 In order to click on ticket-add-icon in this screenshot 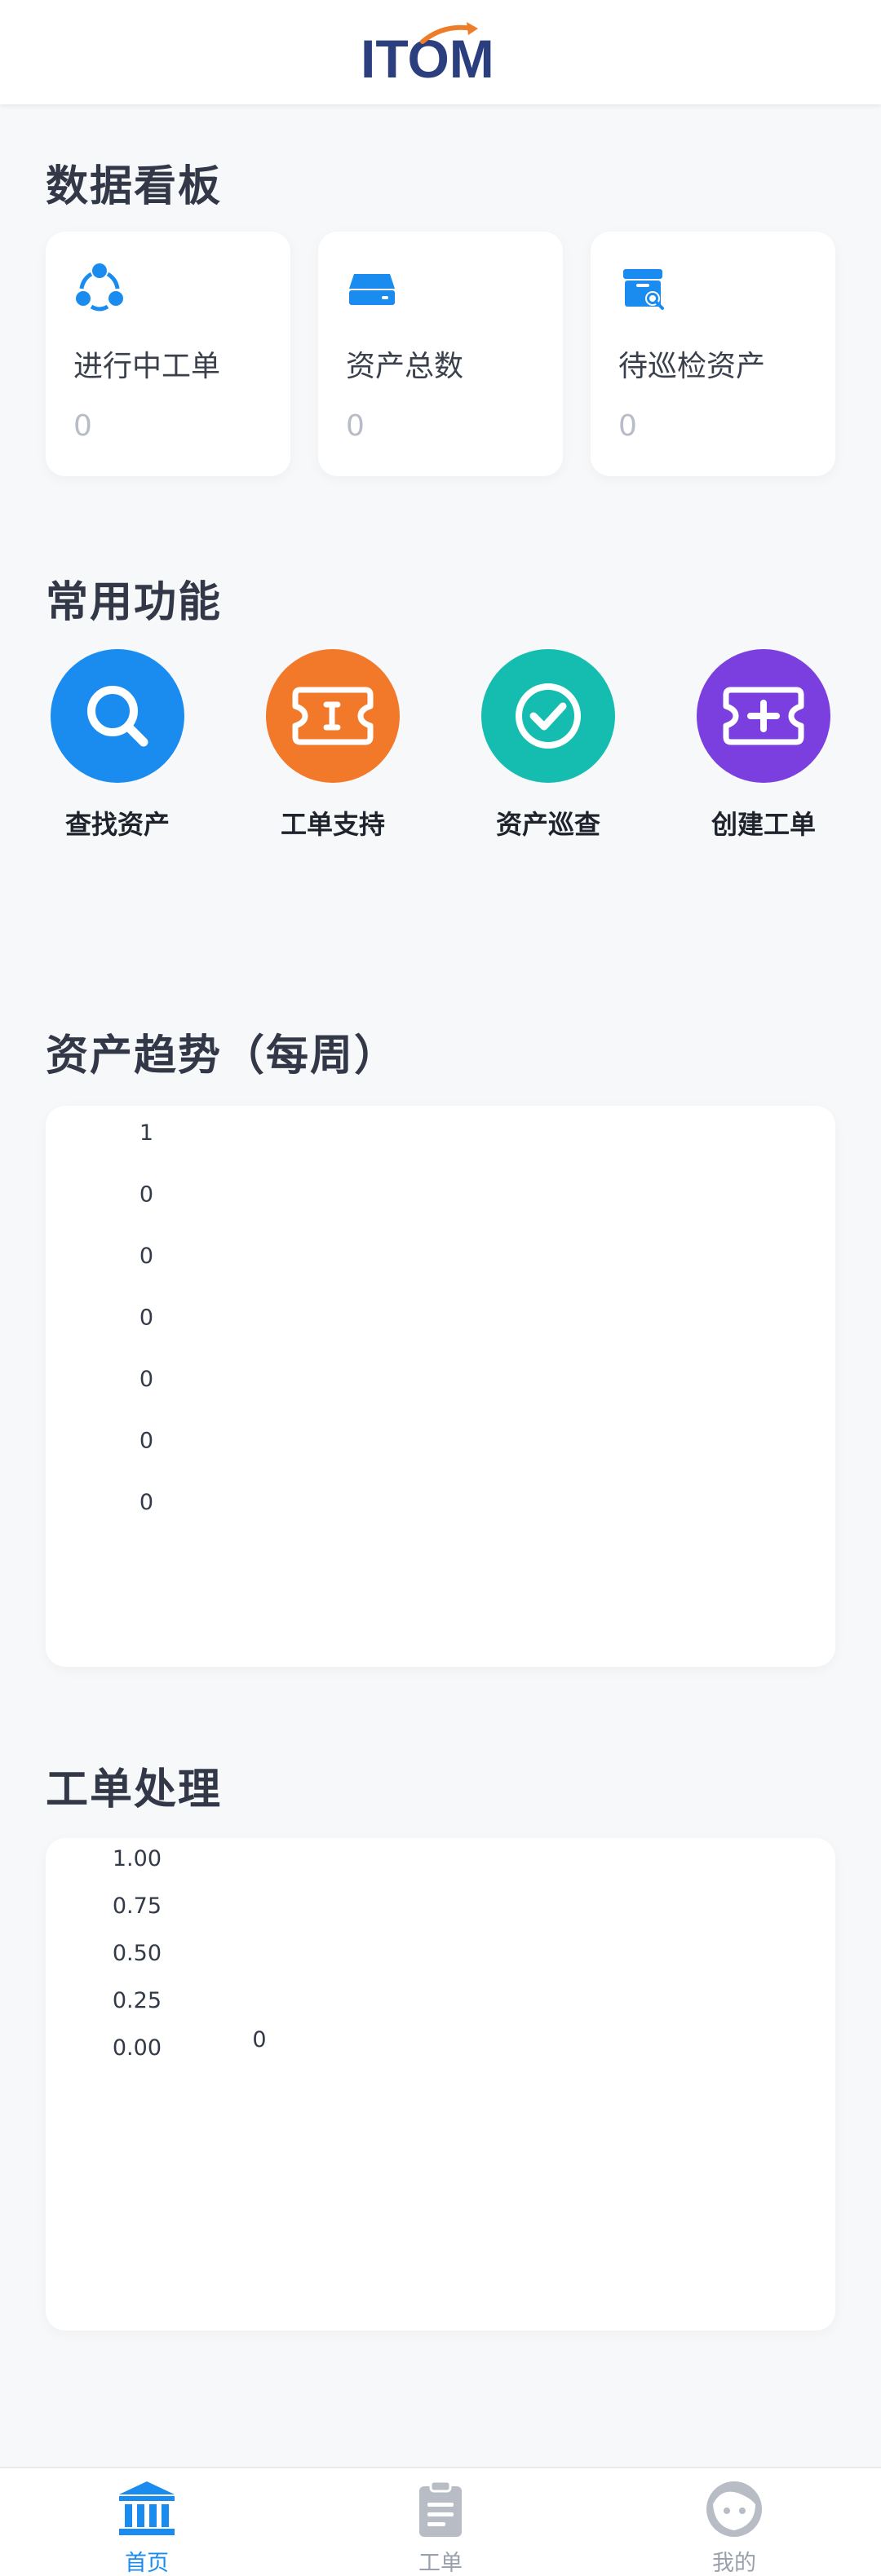, I will do `click(763, 716)`.